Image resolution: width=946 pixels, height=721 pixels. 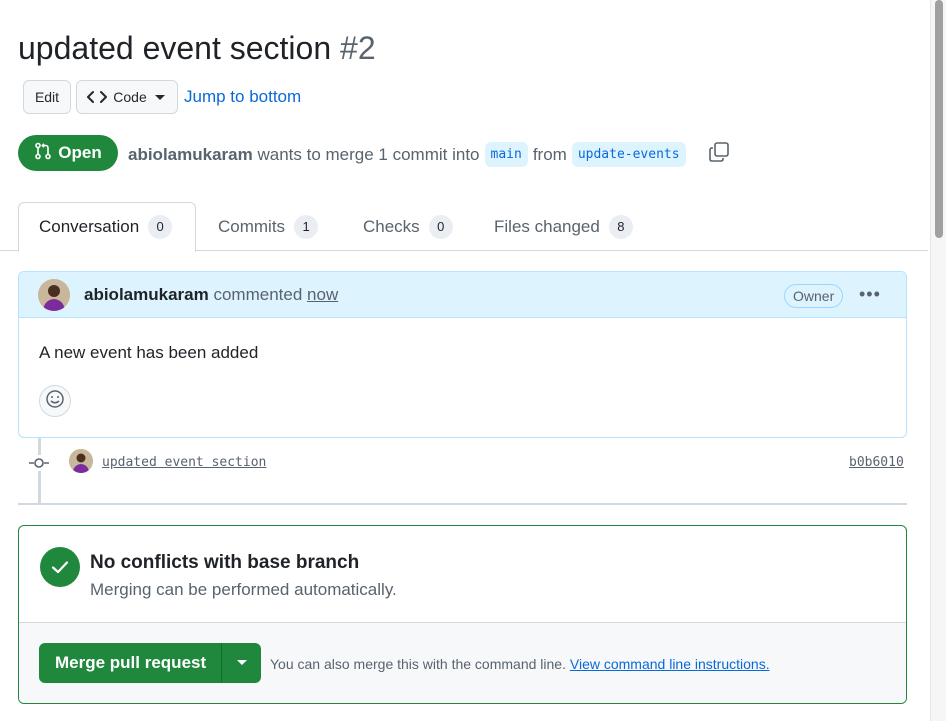 What do you see at coordinates (939, 119) in the screenshot?
I see `scrollbar-thumb` at bounding box center [939, 119].